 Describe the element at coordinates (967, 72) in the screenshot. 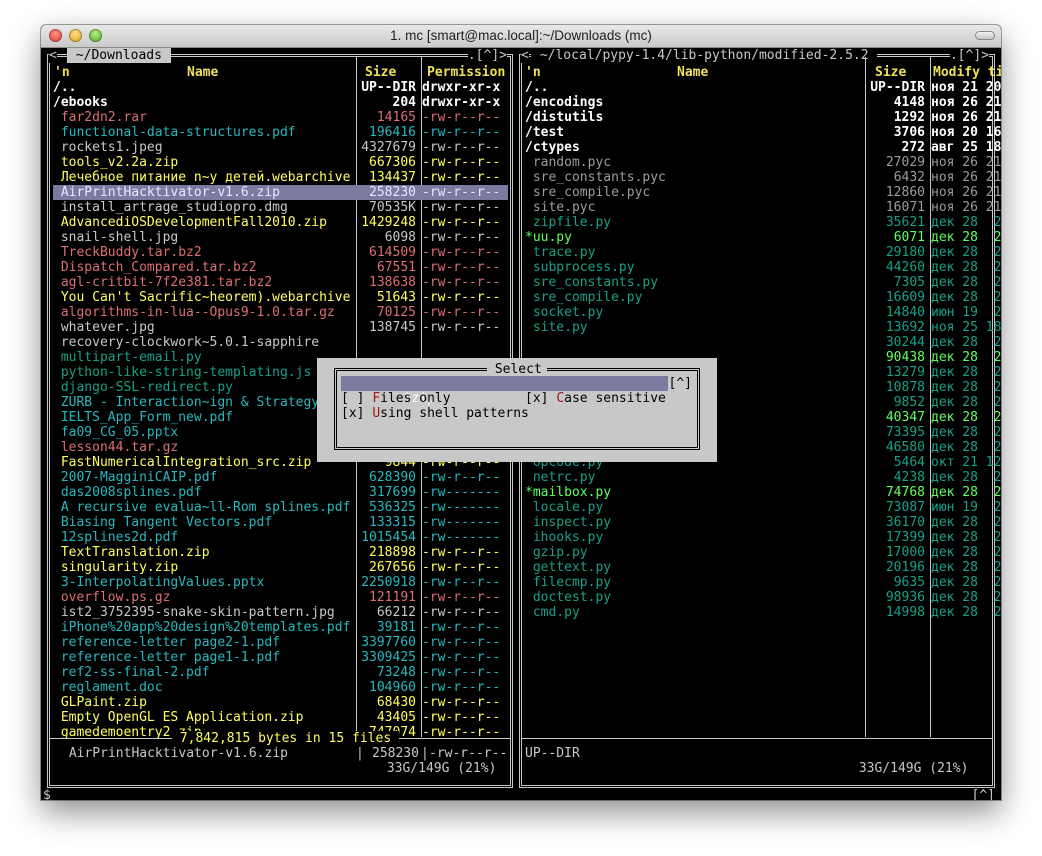

I see `right-header-modify-time: Modify time` at that location.